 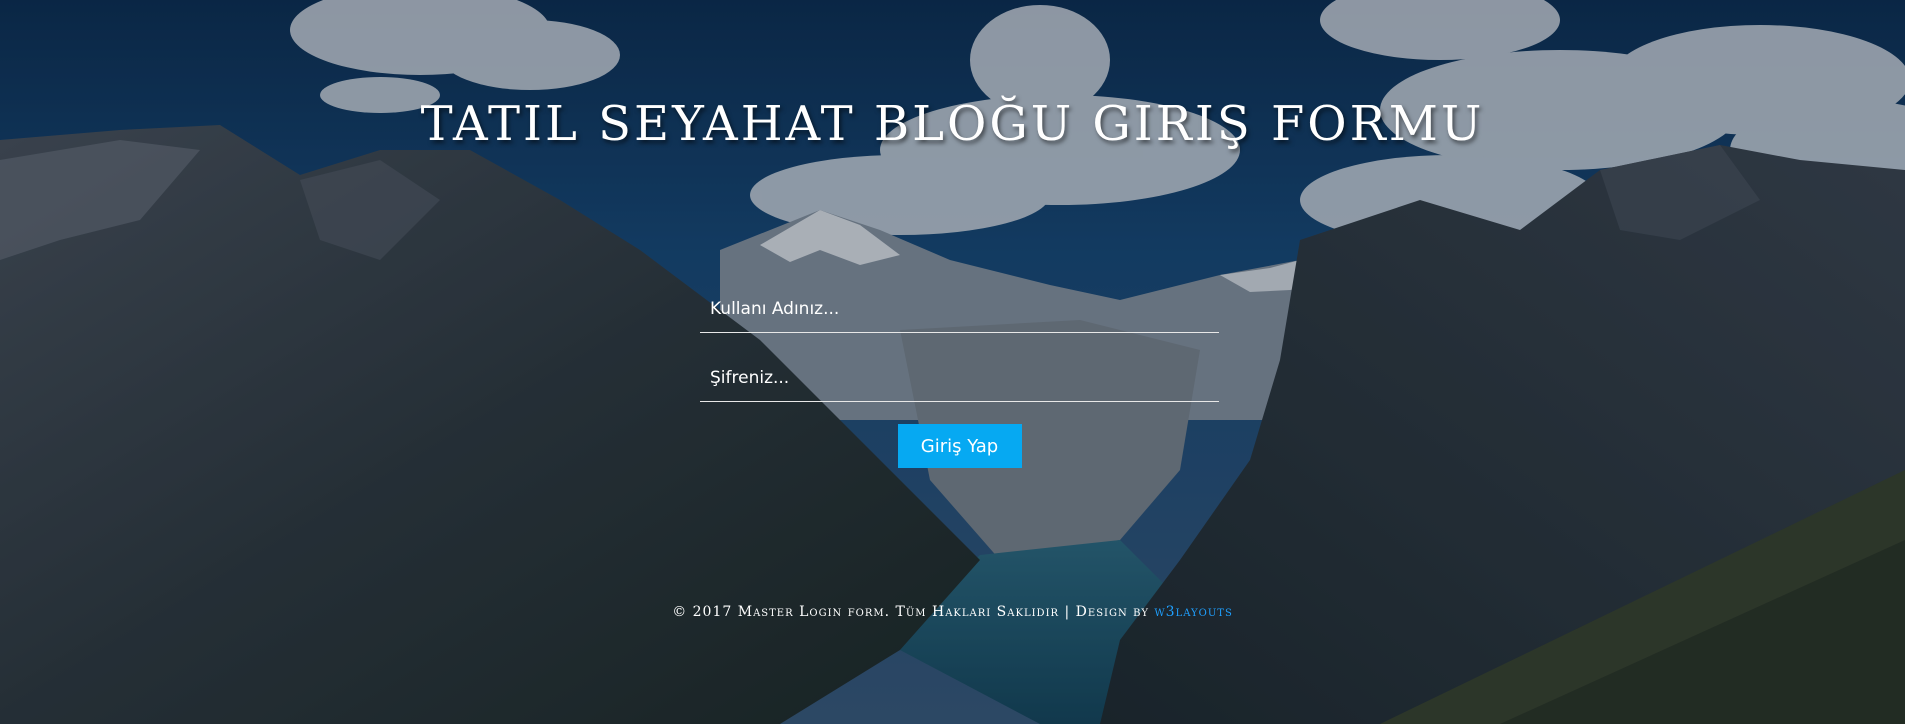 I want to click on username-input, so click(x=959, y=309).